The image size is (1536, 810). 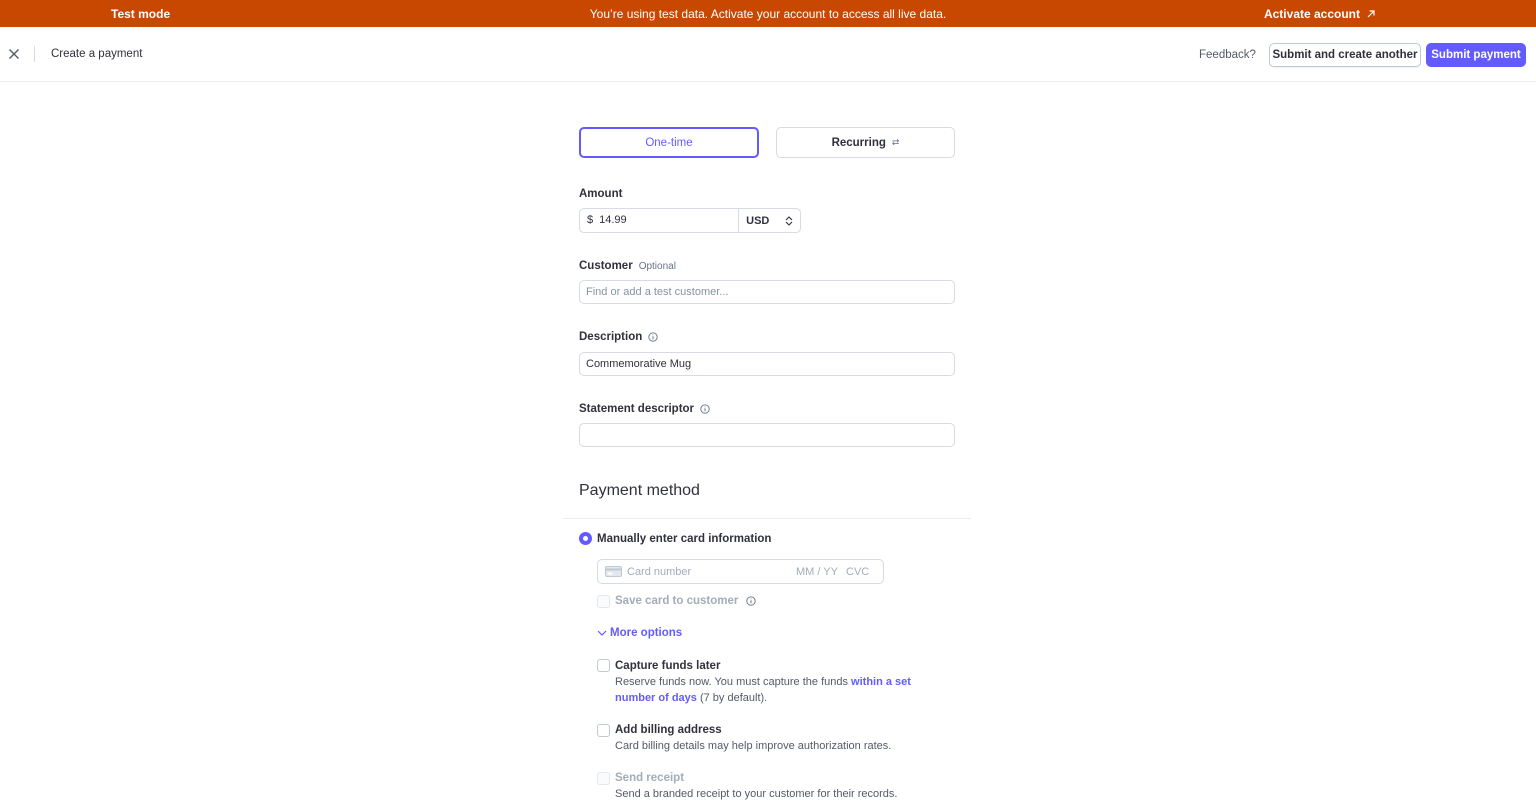 What do you see at coordinates (669, 220) in the screenshot?
I see `amount-input: 14.99` at bounding box center [669, 220].